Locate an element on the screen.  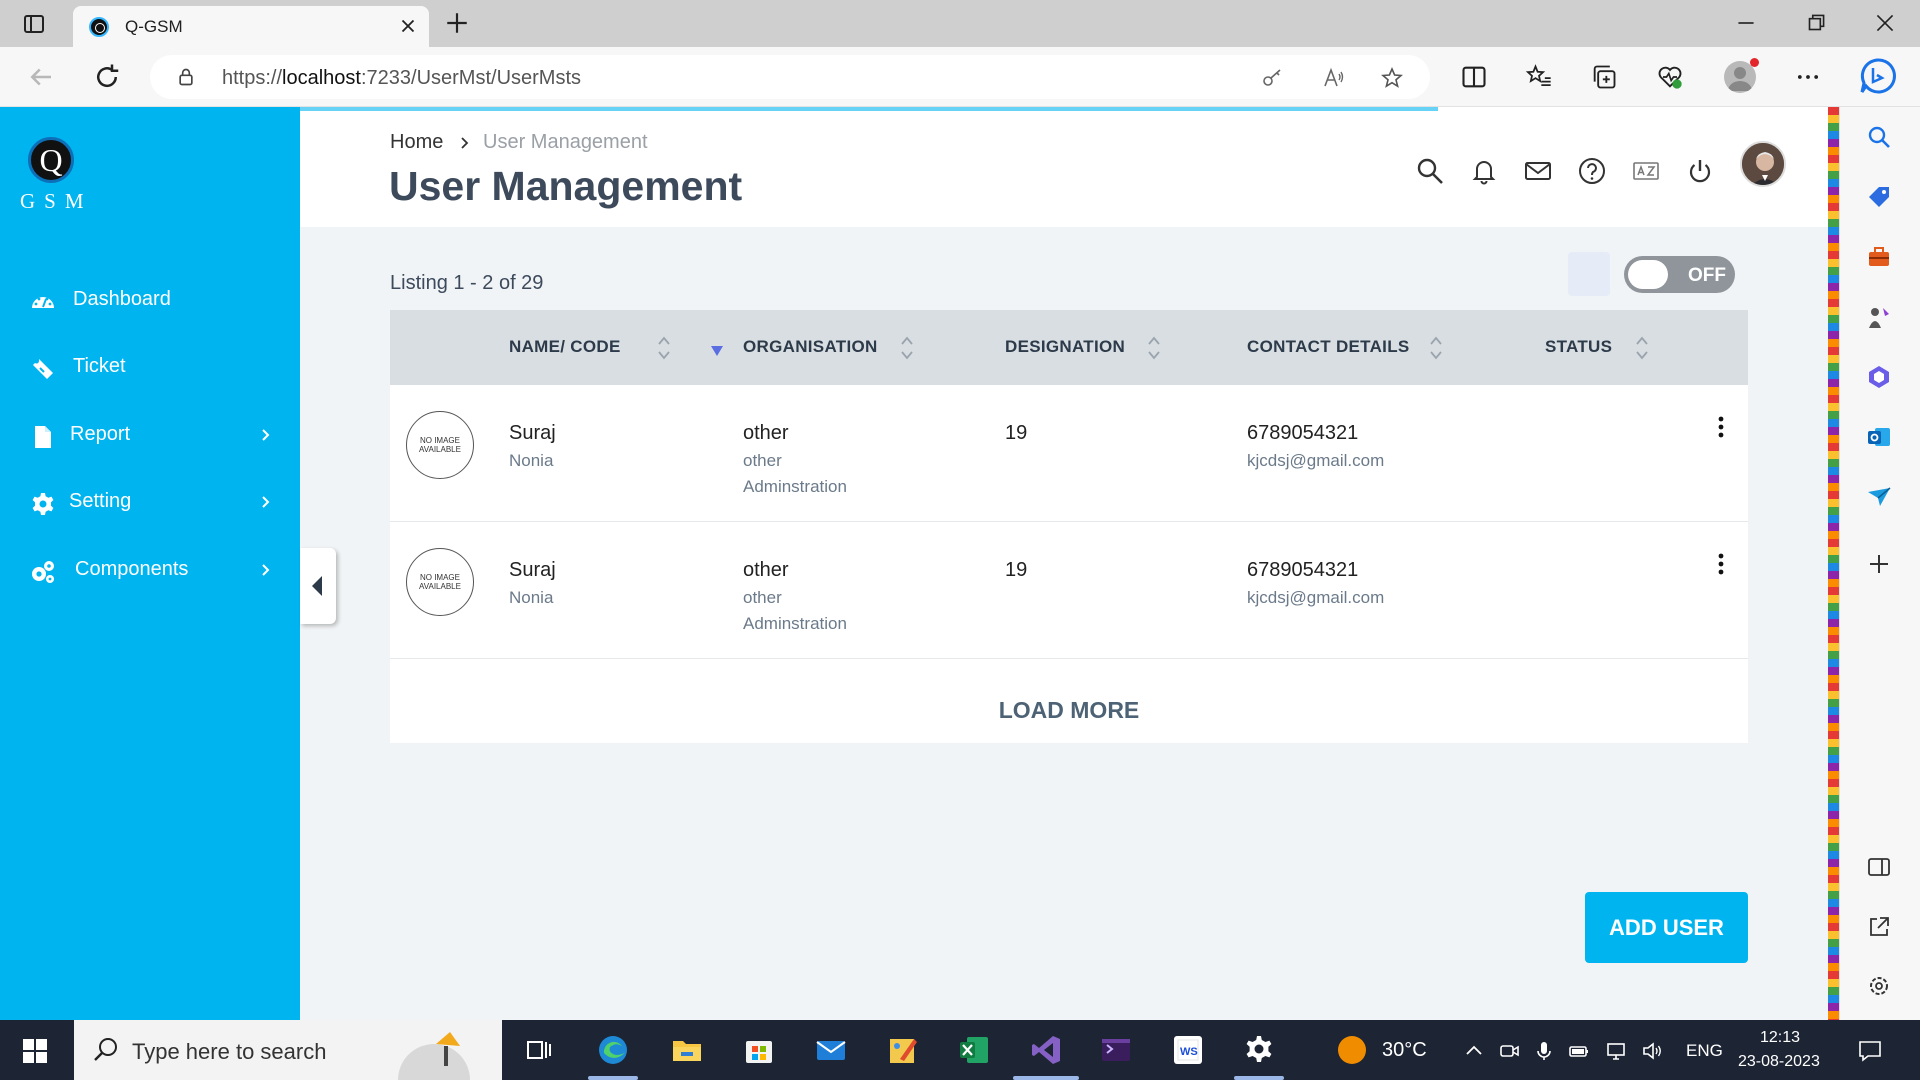
sidebar-panel-icon is located at coordinates (1879, 867).